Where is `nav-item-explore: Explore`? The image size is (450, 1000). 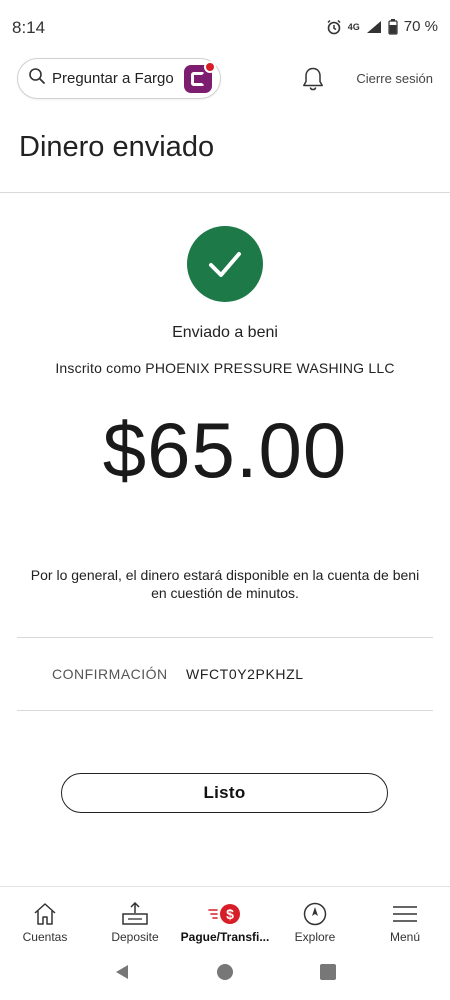
nav-item-explore: Explore is located at coordinates (315, 917).